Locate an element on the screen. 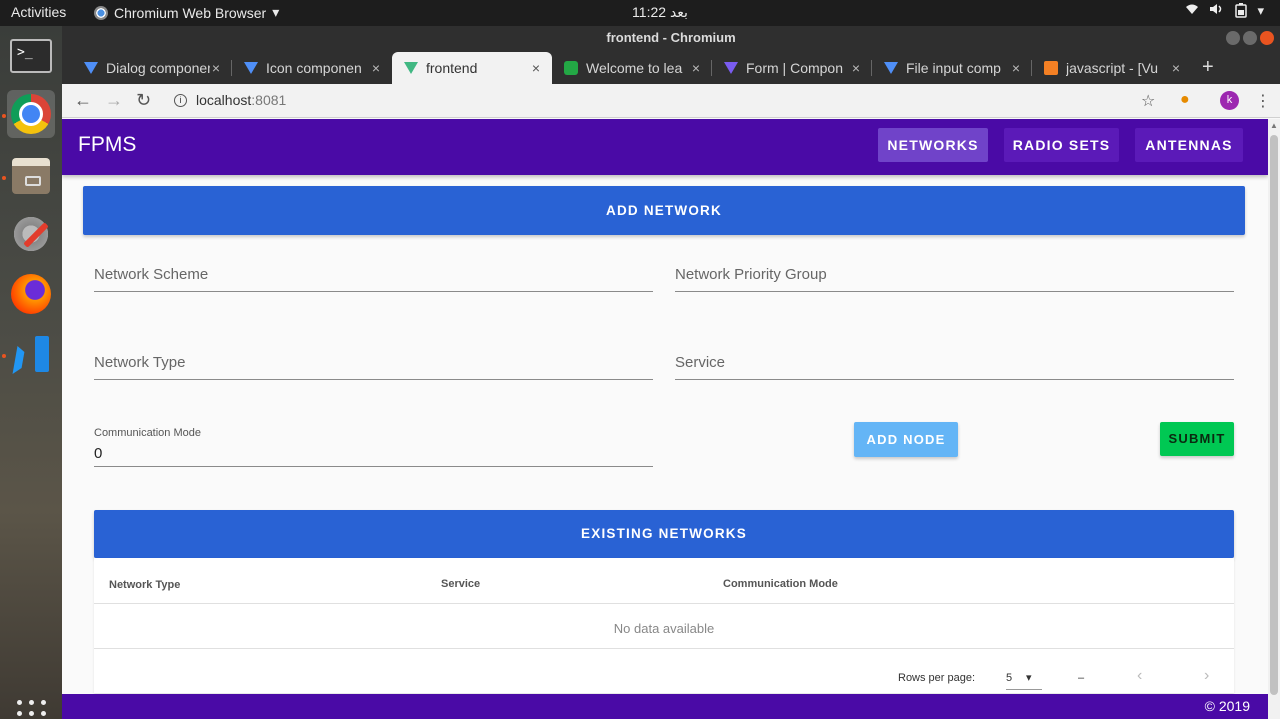  system-tray: ▾ is located at coordinates (1224, 12).